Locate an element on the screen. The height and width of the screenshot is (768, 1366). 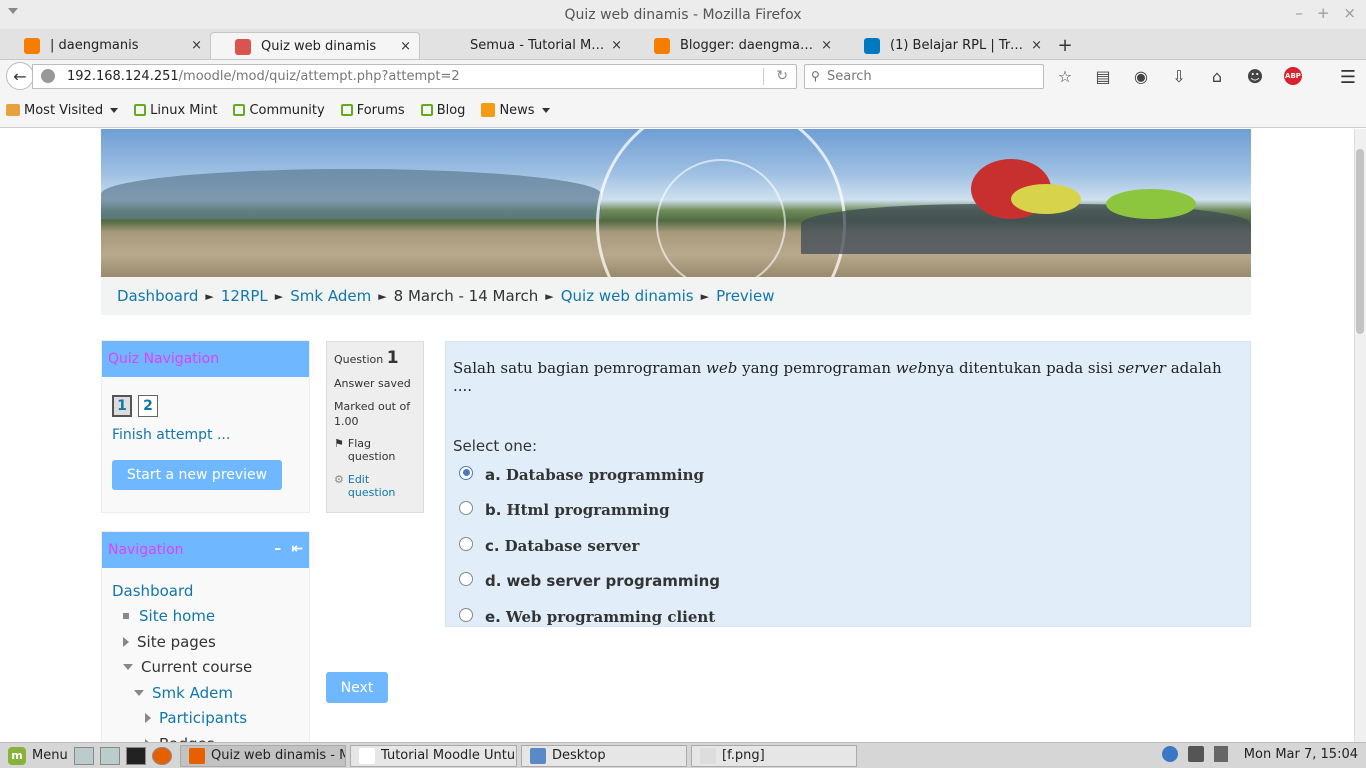
update-shield-icon is located at coordinates (1169, 754).